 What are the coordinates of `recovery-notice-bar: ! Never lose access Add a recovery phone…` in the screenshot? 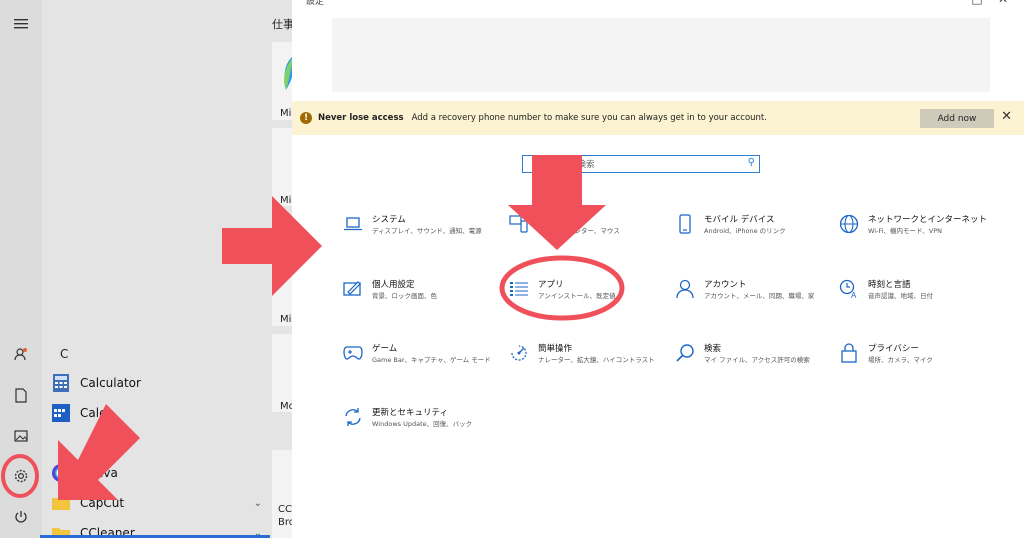 It's located at (658, 118).